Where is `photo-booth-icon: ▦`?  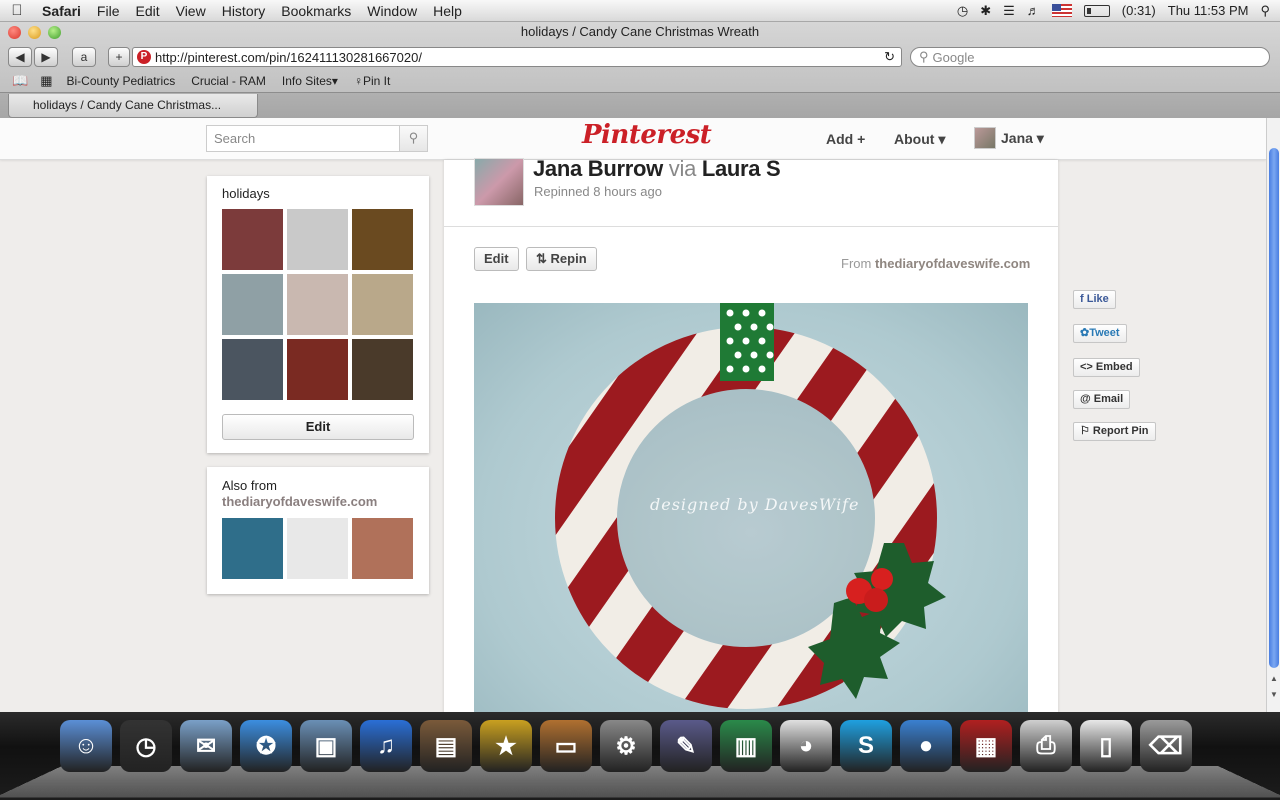
photo-booth-icon: ▦ is located at coordinates (986, 746).